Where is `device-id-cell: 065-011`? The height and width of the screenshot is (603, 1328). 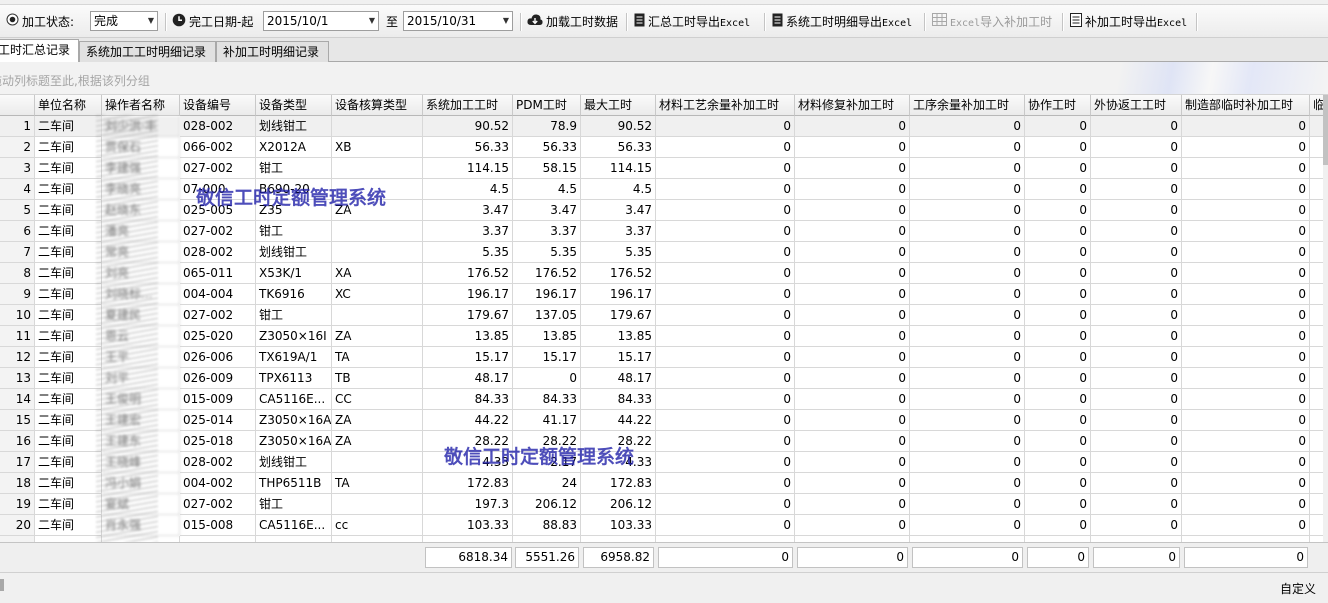 device-id-cell: 065-011 is located at coordinates (218, 273).